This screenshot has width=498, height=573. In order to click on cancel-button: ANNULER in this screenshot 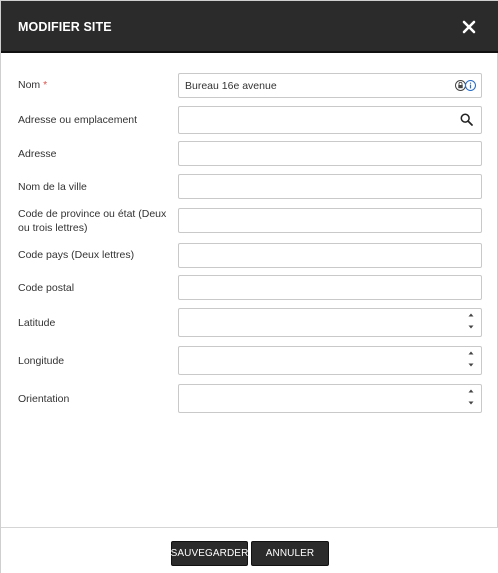, I will do `click(290, 553)`.